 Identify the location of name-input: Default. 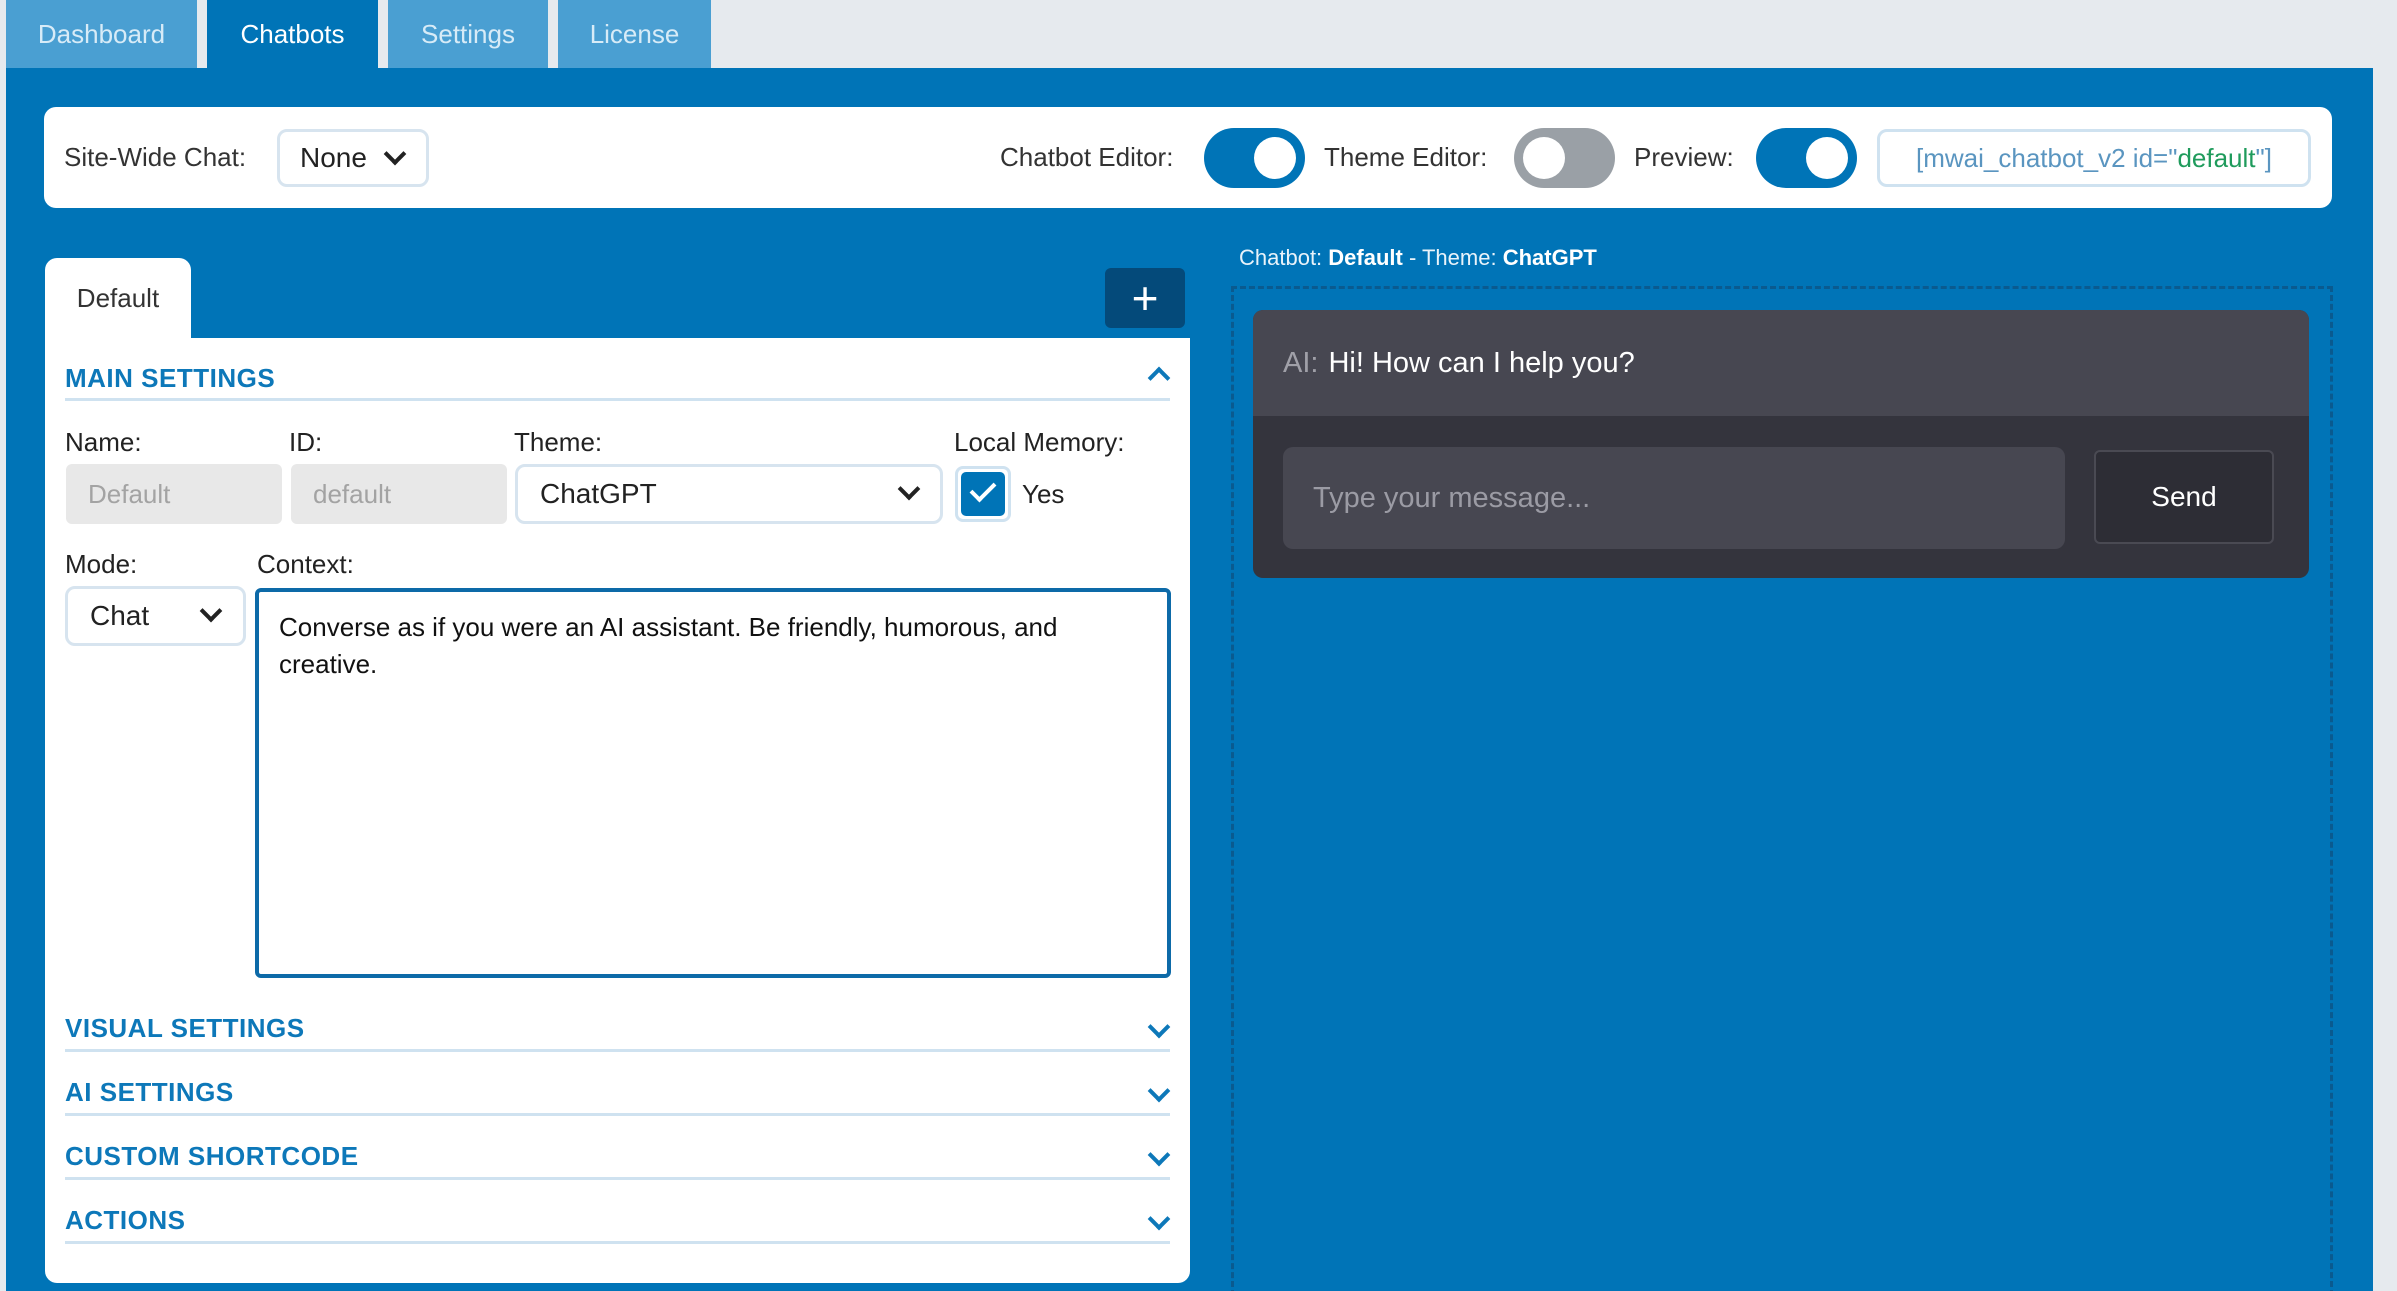
(174, 494).